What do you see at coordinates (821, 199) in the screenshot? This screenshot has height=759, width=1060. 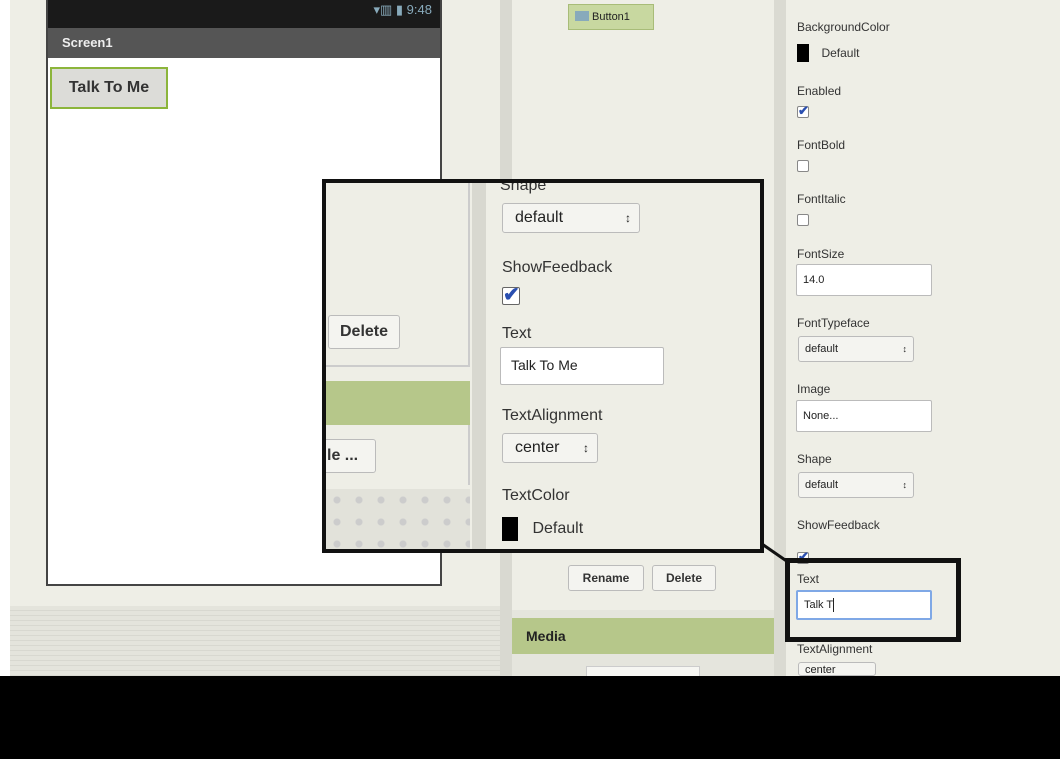 I see `fontitalic-label: FontItalic` at bounding box center [821, 199].